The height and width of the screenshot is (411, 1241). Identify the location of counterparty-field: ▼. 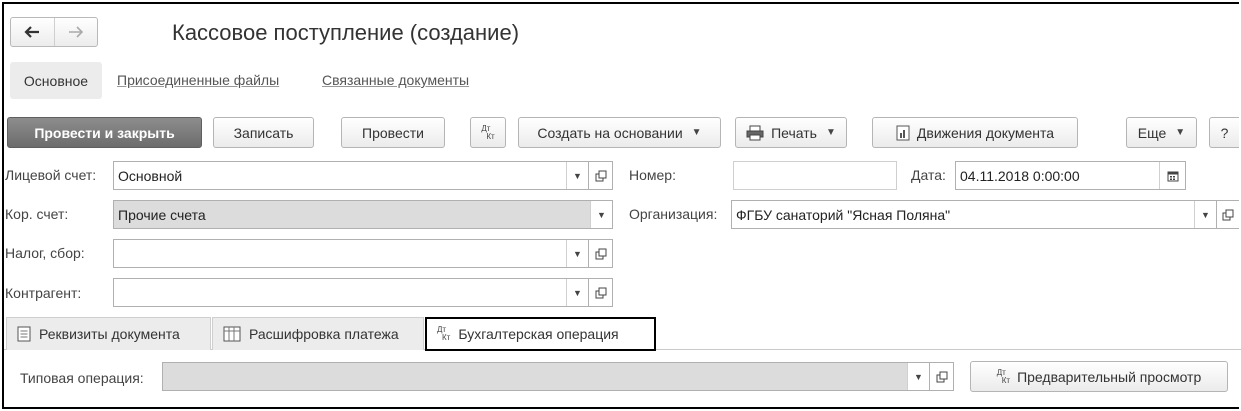
(351, 292).